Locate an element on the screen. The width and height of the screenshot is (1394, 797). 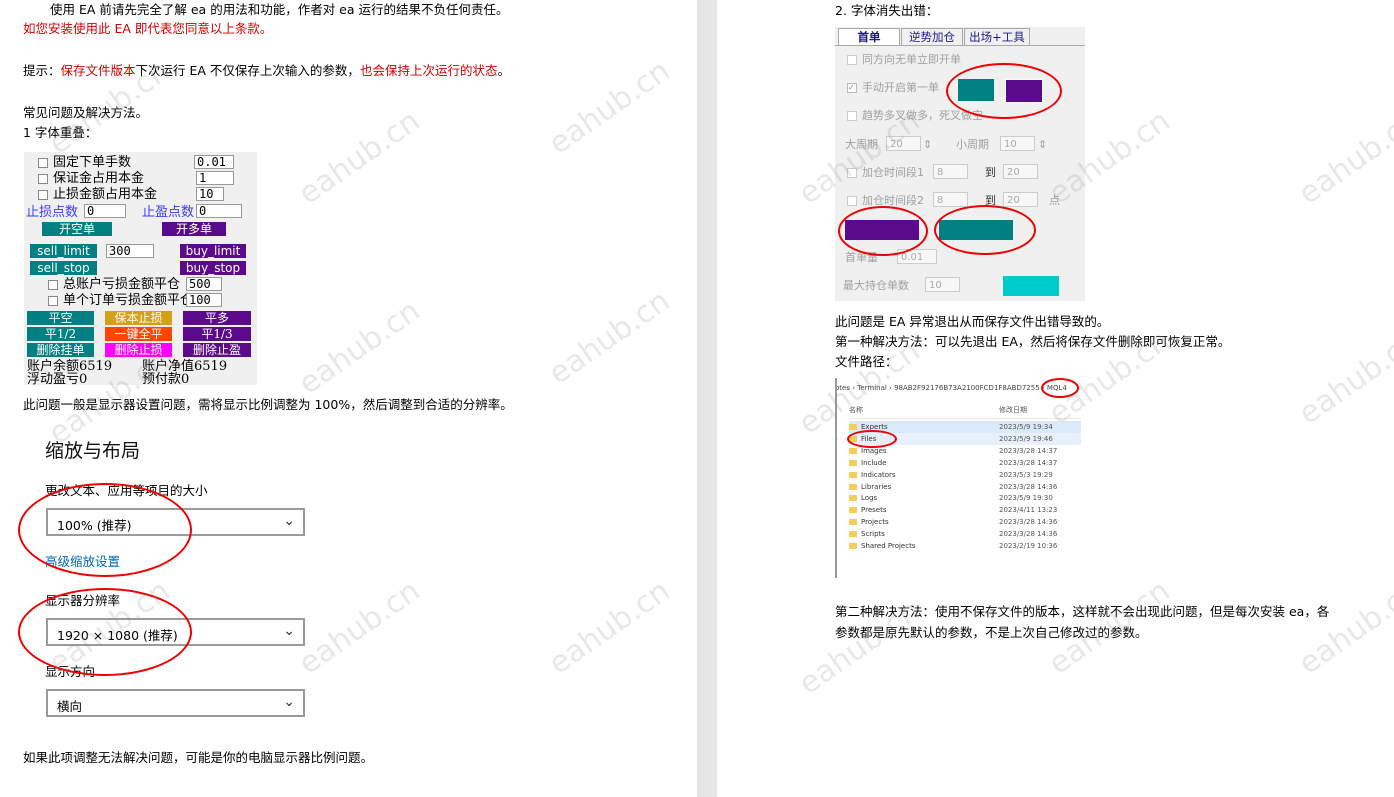
file-row: Presets 2023/4/11 13:23 is located at coordinates (965, 510).